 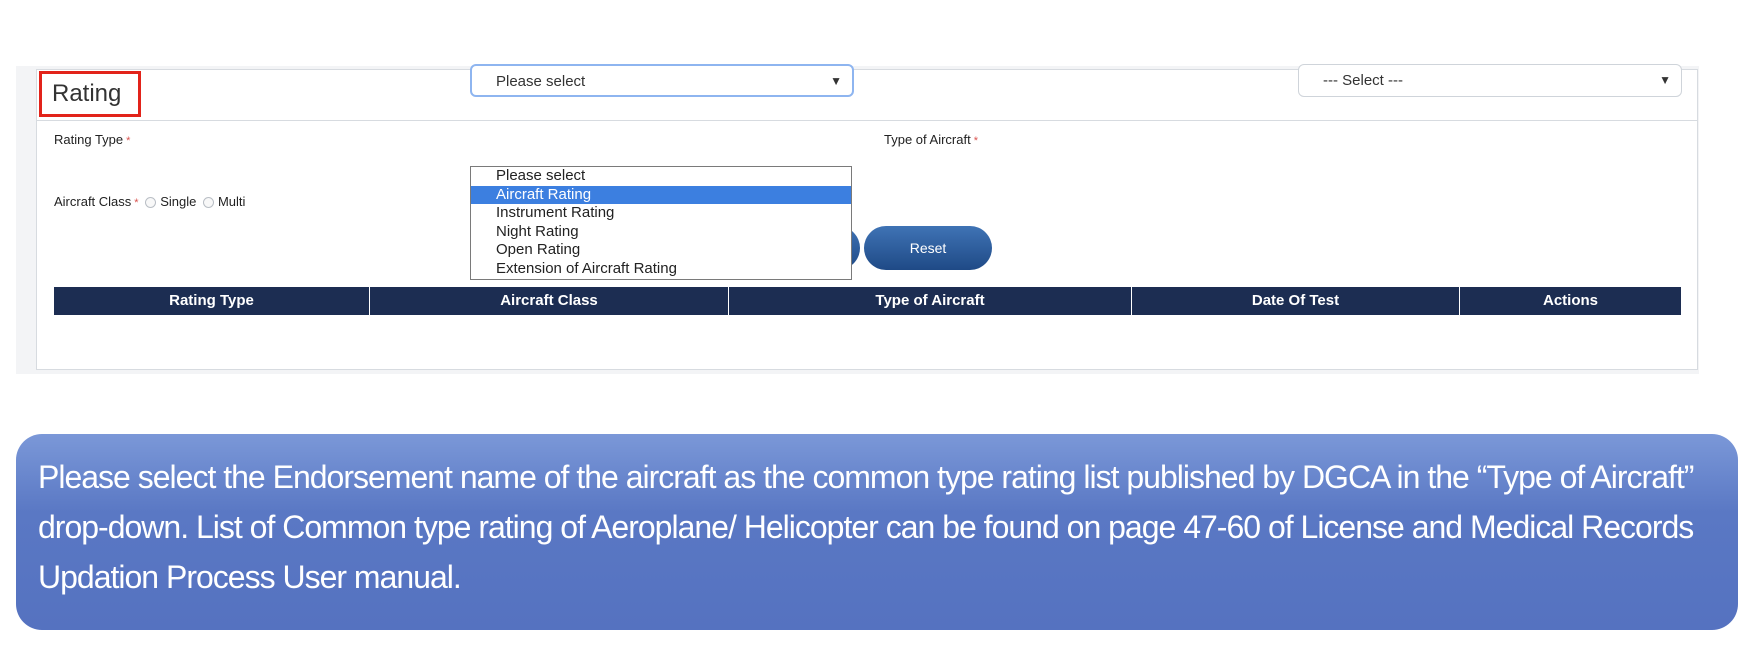 What do you see at coordinates (1490, 80) in the screenshot?
I see `type-of-aircraft-select: --- Select --- ▼` at bounding box center [1490, 80].